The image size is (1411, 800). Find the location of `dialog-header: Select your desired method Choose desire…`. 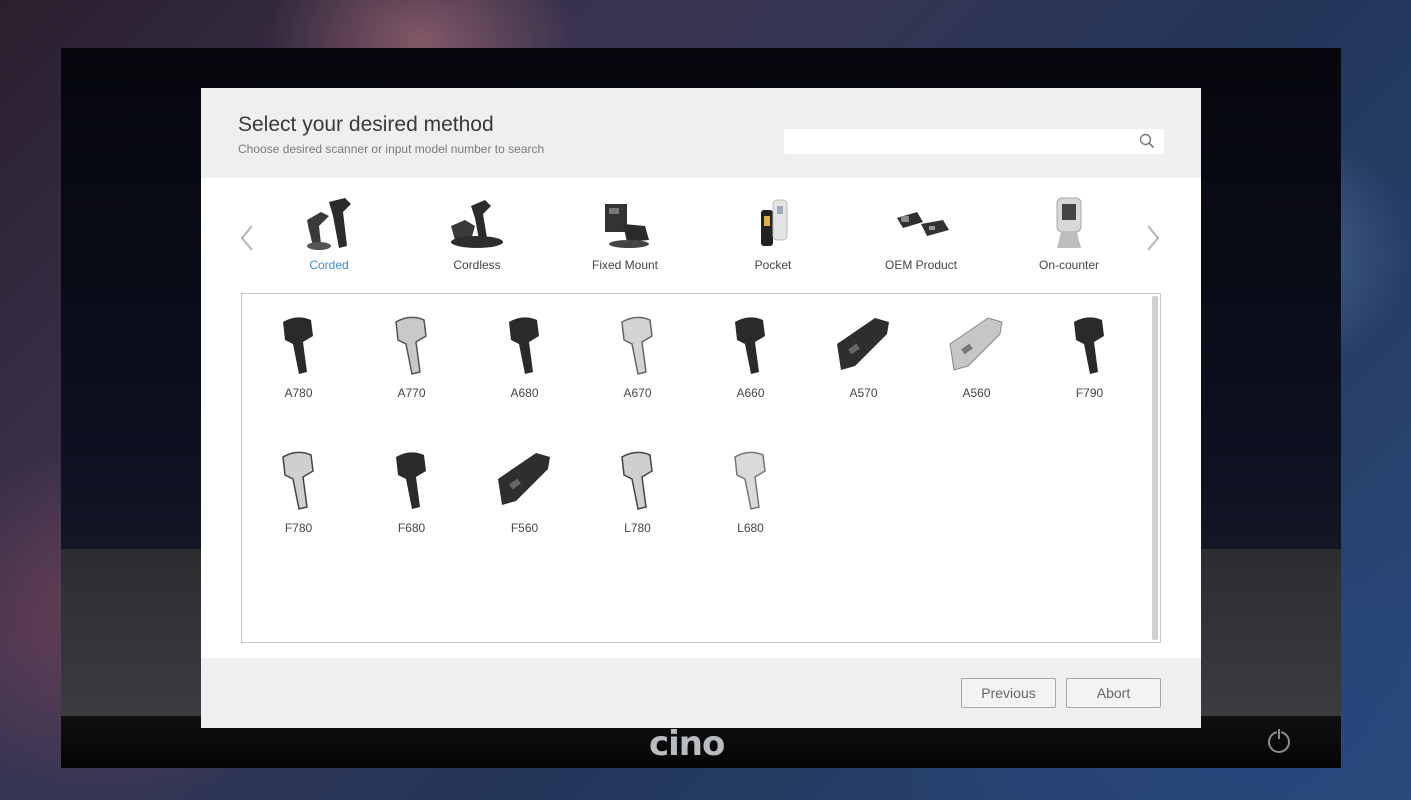

dialog-header: Select your desired method Choose desire… is located at coordinates (701, 133).